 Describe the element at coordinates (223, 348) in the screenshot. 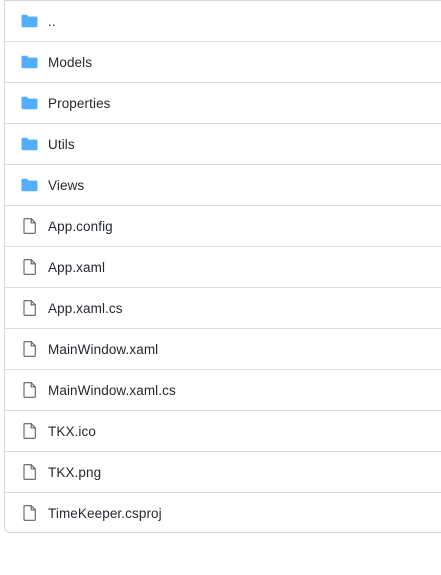

I see `list-item-mainwindow-xaml: MainWindow.xaml` at that location.